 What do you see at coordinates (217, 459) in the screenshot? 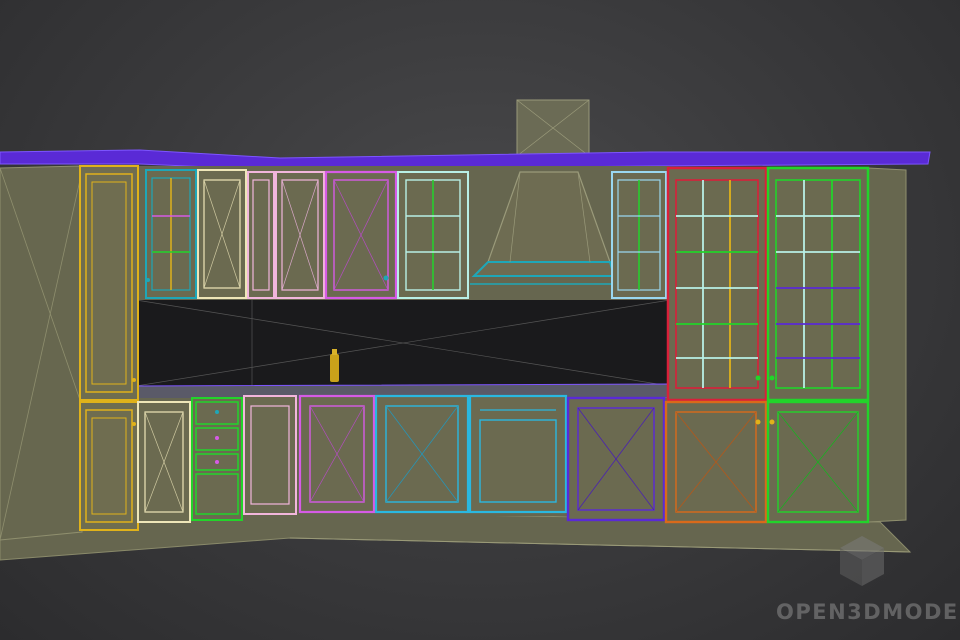
I see `base-cabinet-drawers-green` at bounding box center [217, 459].